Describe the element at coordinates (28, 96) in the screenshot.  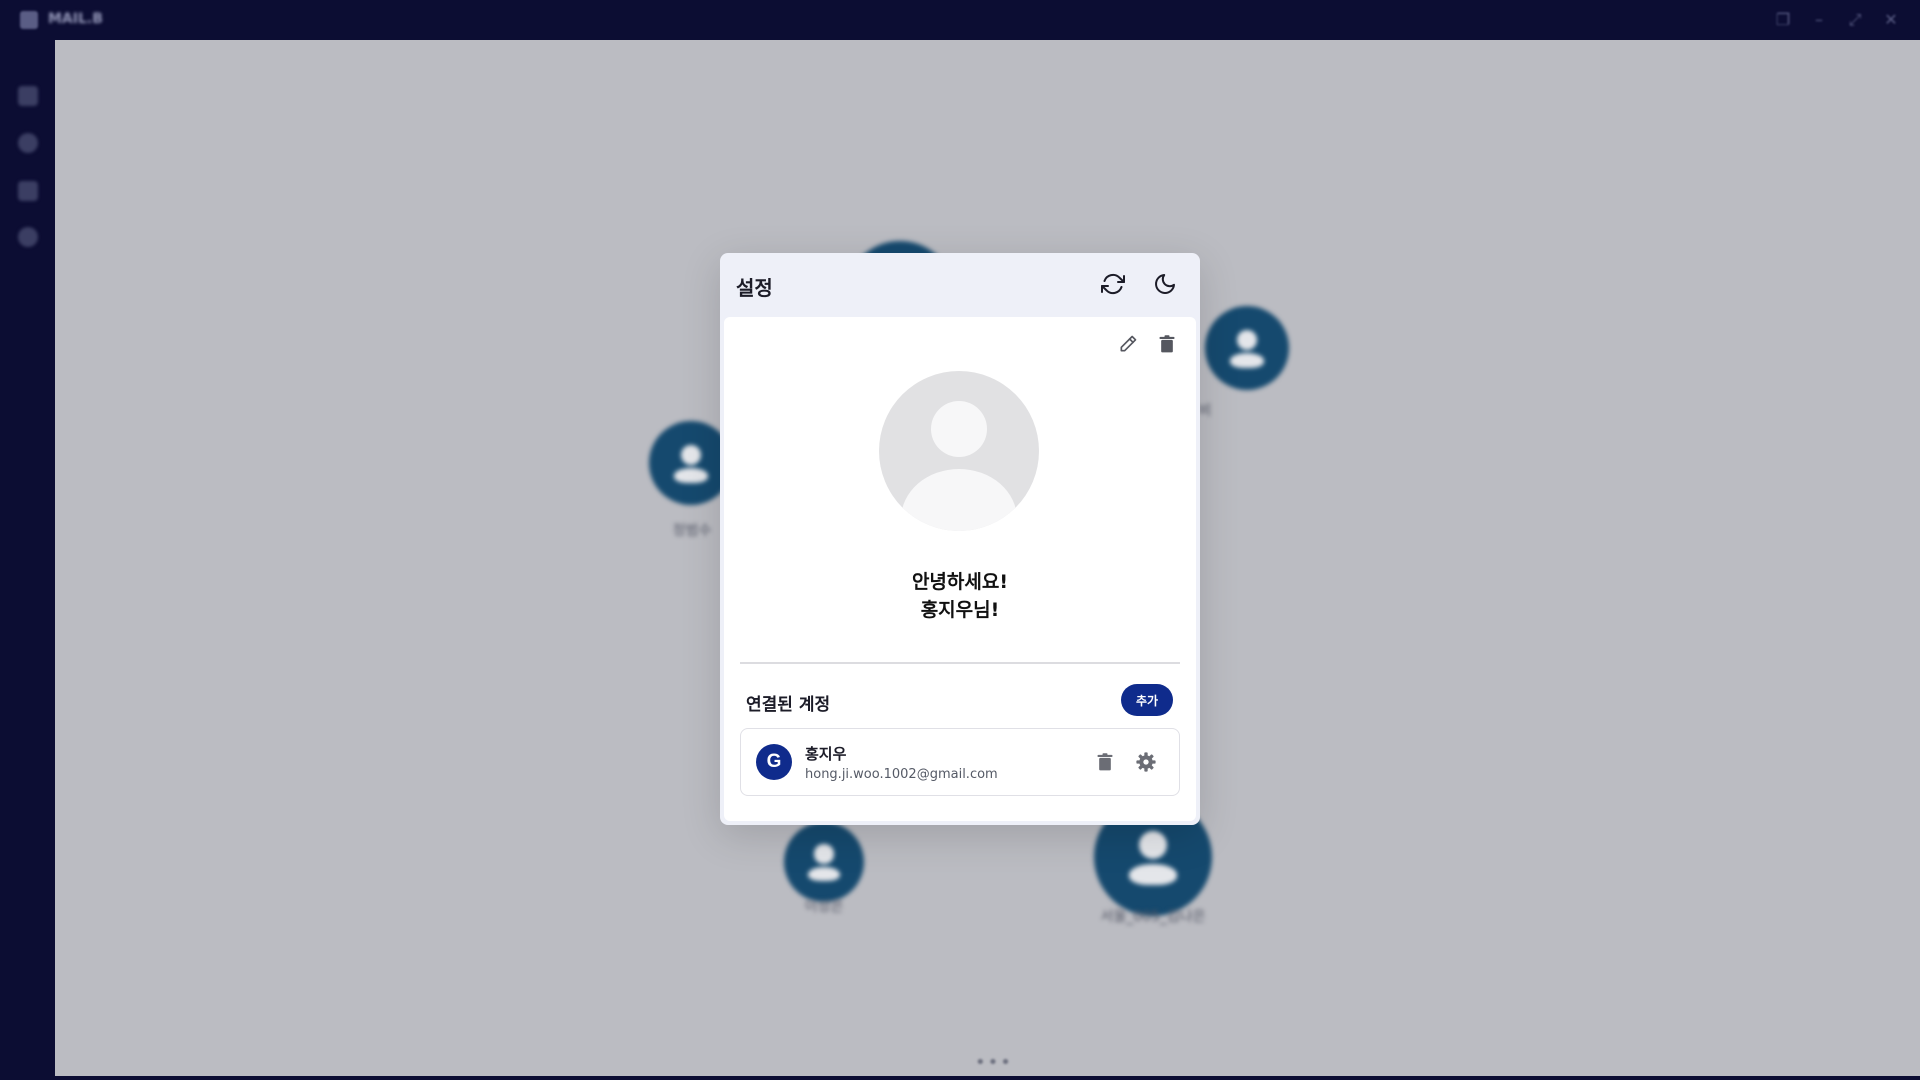
I see `sidebar-grid-icon` at that location.